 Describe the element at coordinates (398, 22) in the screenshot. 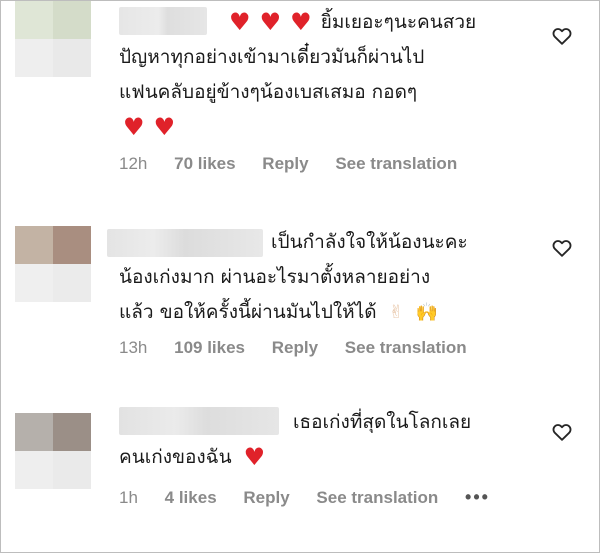

I see `comment-text-line: ยิ้มเยอะๆนะคนสวย` at that location.